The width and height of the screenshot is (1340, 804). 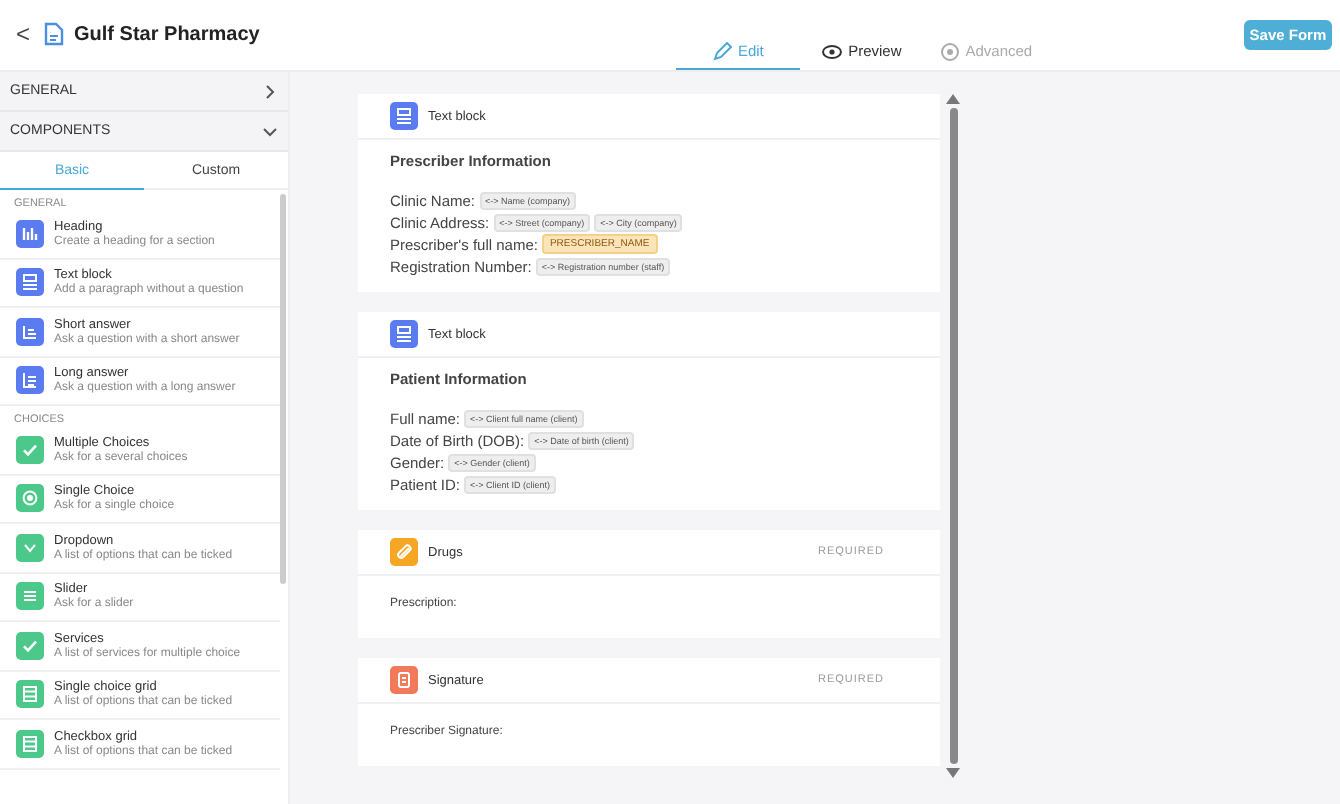 What do you see at coordinates (953, 99) in the screenshot?
I see `scroll-up-icon` at bounding box center [953, 99].